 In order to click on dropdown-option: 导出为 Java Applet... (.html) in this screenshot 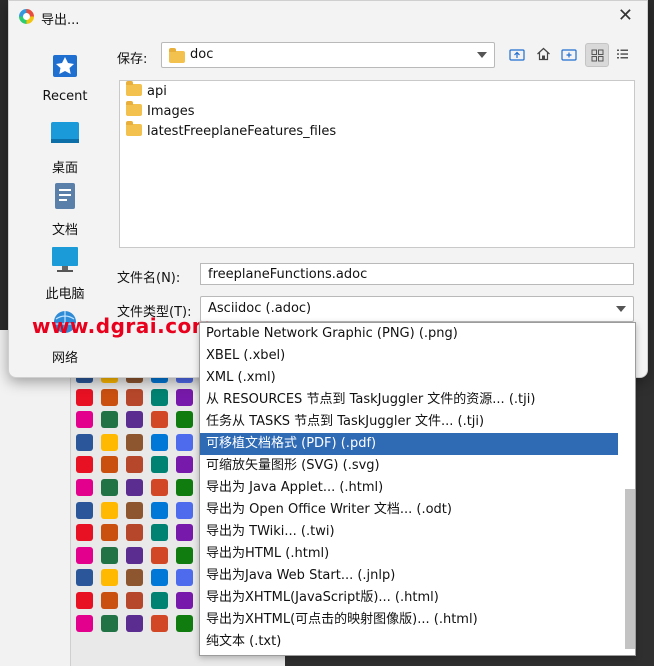, I will do `click(409, 488)`.